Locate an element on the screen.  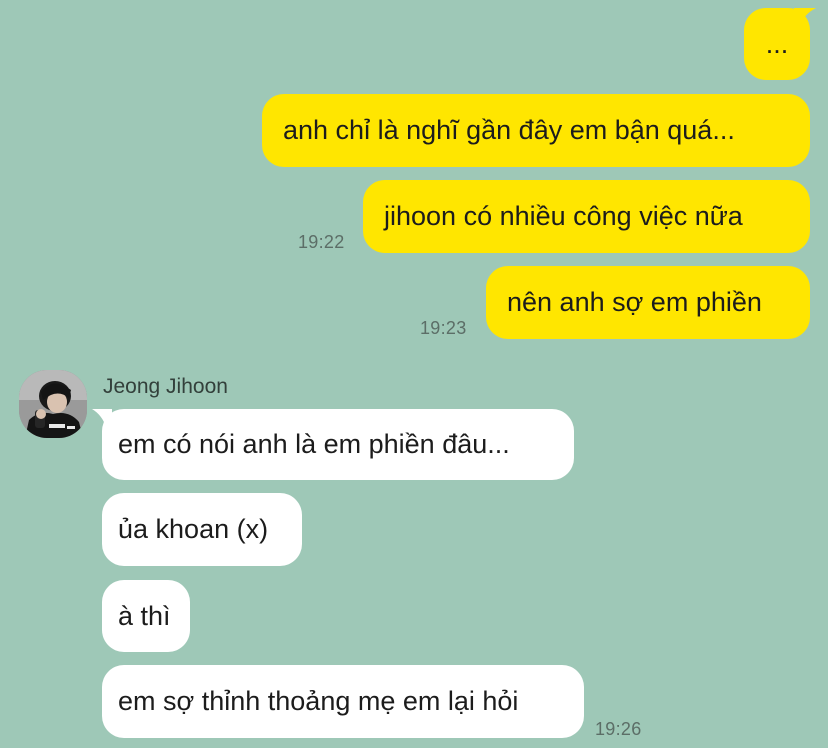
profile-photo-icon is located at coordinates (53, 404).